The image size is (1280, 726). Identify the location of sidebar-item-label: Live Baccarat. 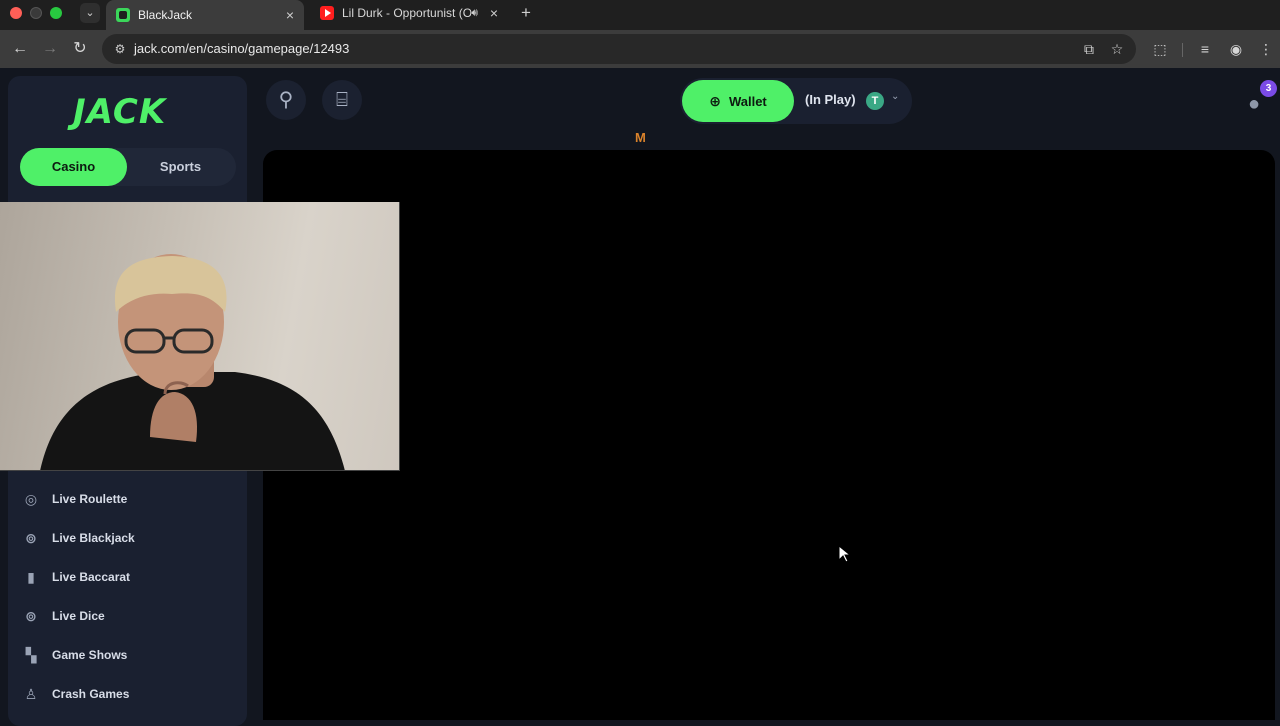
(91, 576).